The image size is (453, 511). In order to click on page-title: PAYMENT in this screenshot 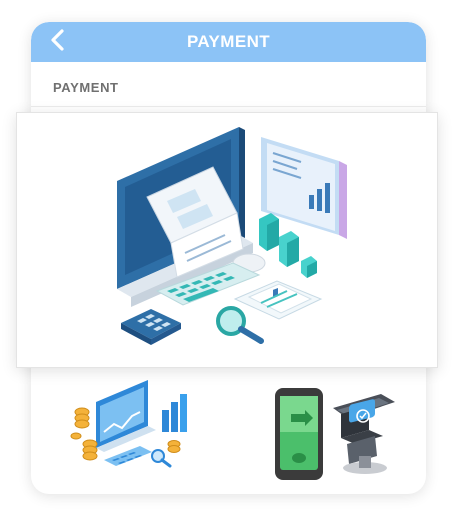, I will do `click(228, 41)`.